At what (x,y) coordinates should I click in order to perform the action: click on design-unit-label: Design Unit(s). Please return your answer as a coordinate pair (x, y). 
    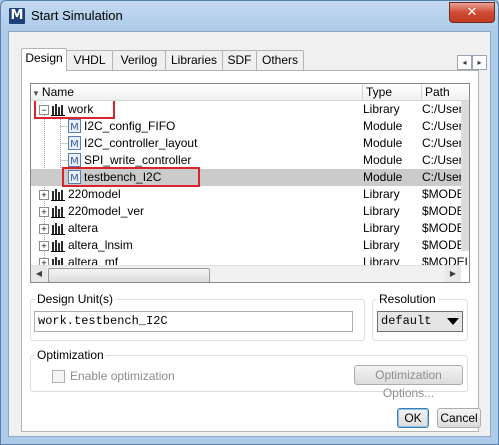
    Looking at the image, I should click on (75, 299).